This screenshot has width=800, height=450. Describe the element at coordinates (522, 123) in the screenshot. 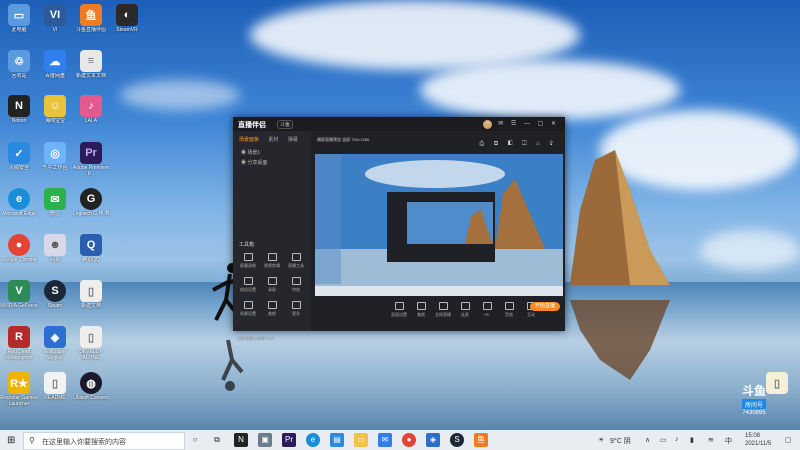

I see `window-controls: ⚙ ✉ ☰ — ▢ ✕` at that location.